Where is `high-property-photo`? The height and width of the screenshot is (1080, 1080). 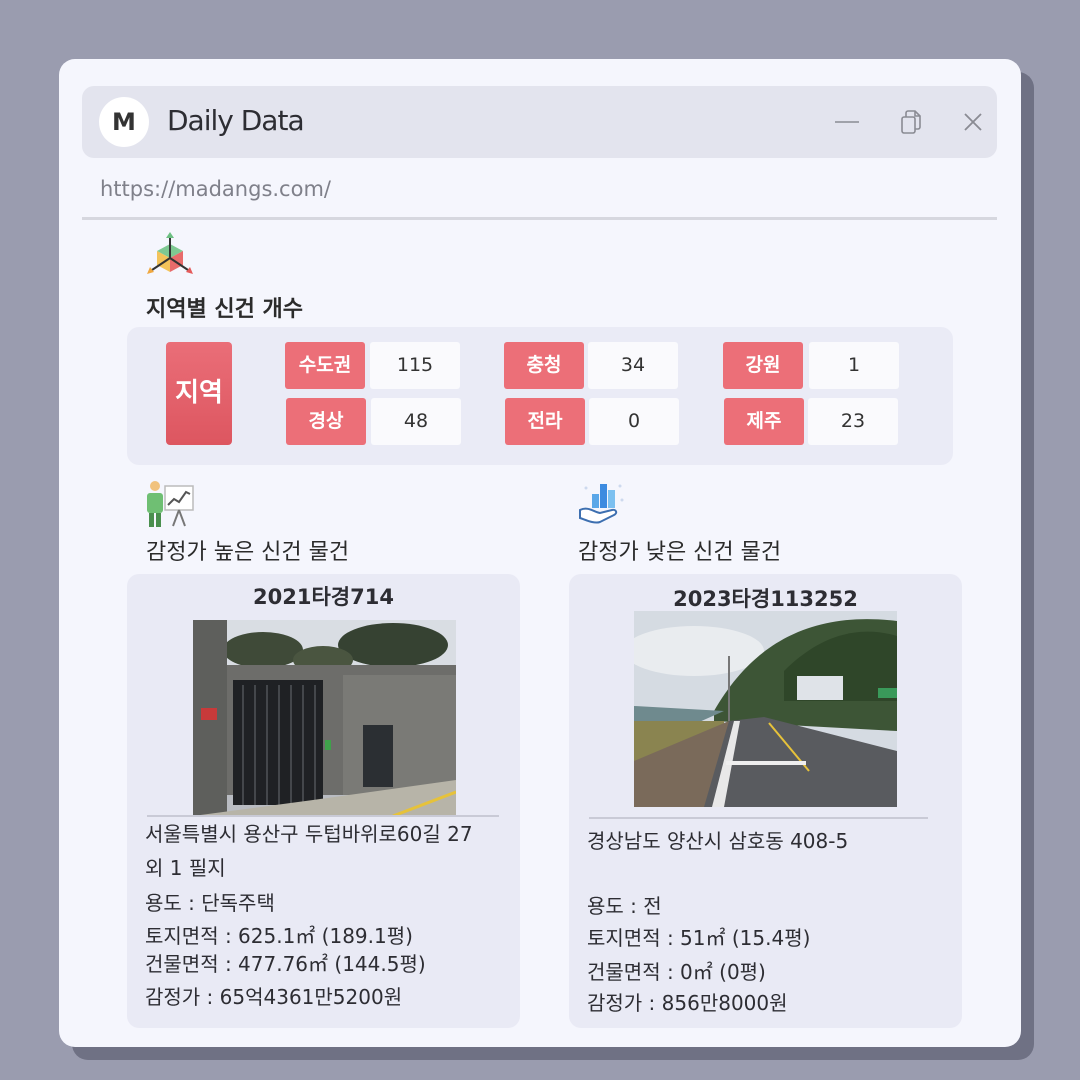 high-property-photo is located at coordinates (324, 718).